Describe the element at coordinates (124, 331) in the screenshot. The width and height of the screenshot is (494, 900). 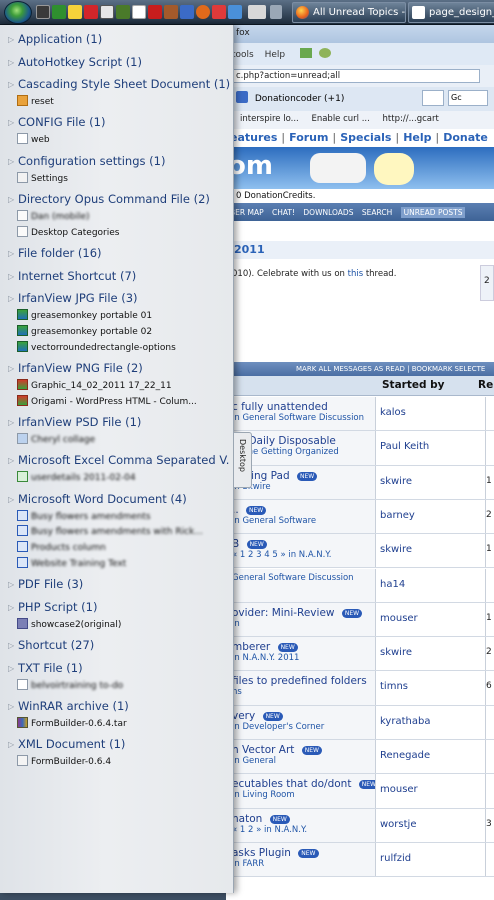
I see `jumplist-item: greasemonkey portable 02` at that location.